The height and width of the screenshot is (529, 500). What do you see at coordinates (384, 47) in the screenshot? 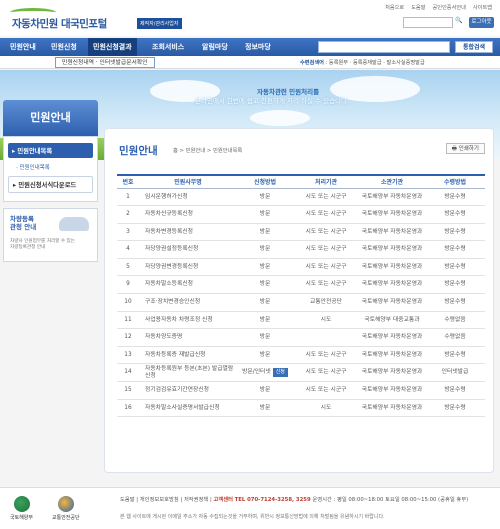
I see `integrated-search-input` at bounding box center [384, 47].